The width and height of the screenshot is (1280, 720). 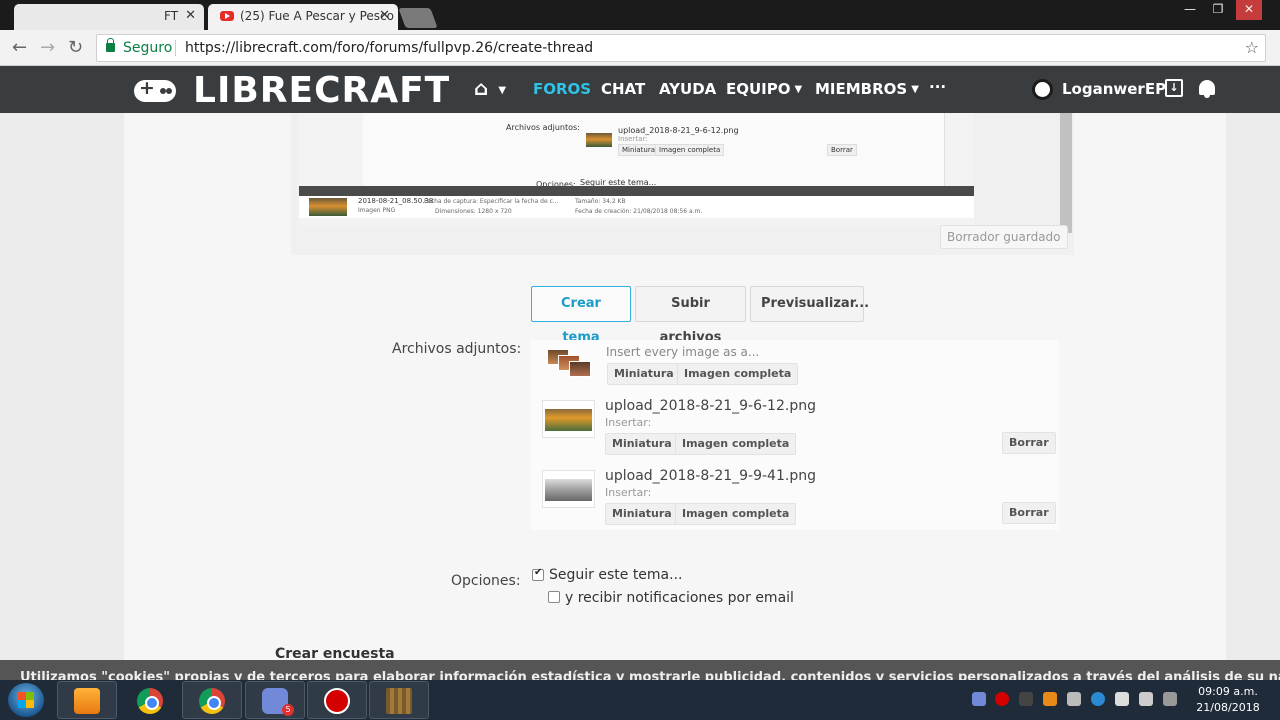 I want to click on notification-badge: 5, so click(x=288, y=710).